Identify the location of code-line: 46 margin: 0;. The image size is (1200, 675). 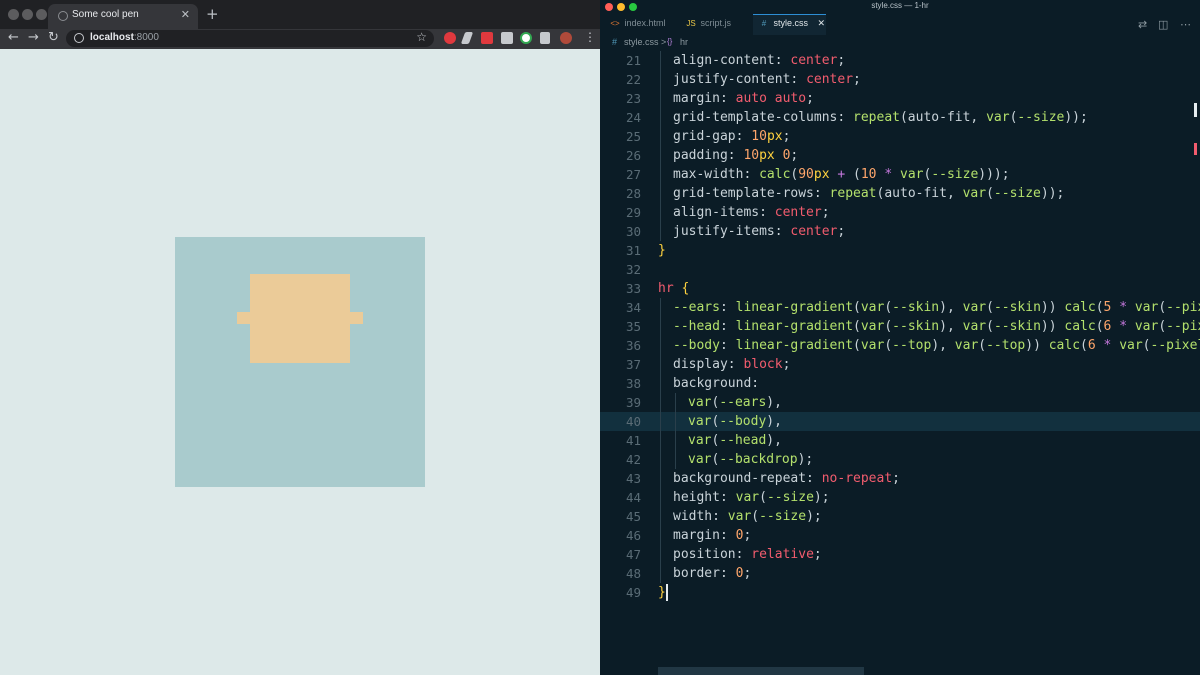
(900, 535).